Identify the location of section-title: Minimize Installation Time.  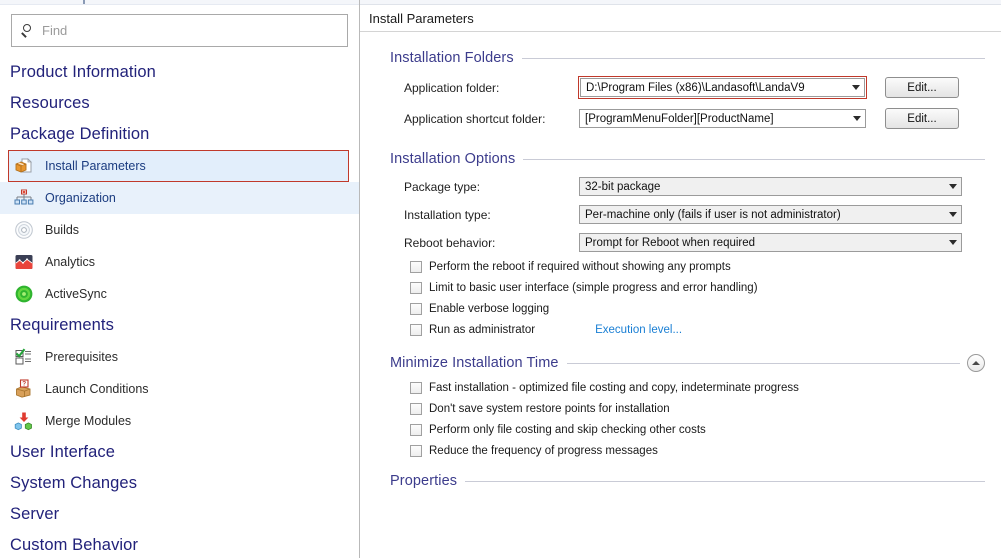
(474, 363).